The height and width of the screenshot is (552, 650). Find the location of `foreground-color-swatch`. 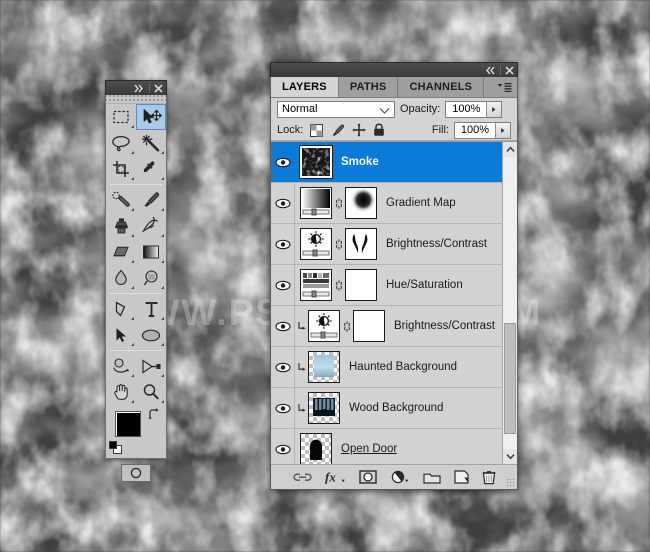

foreground-color-swatch is located at coordinates (128, 424).